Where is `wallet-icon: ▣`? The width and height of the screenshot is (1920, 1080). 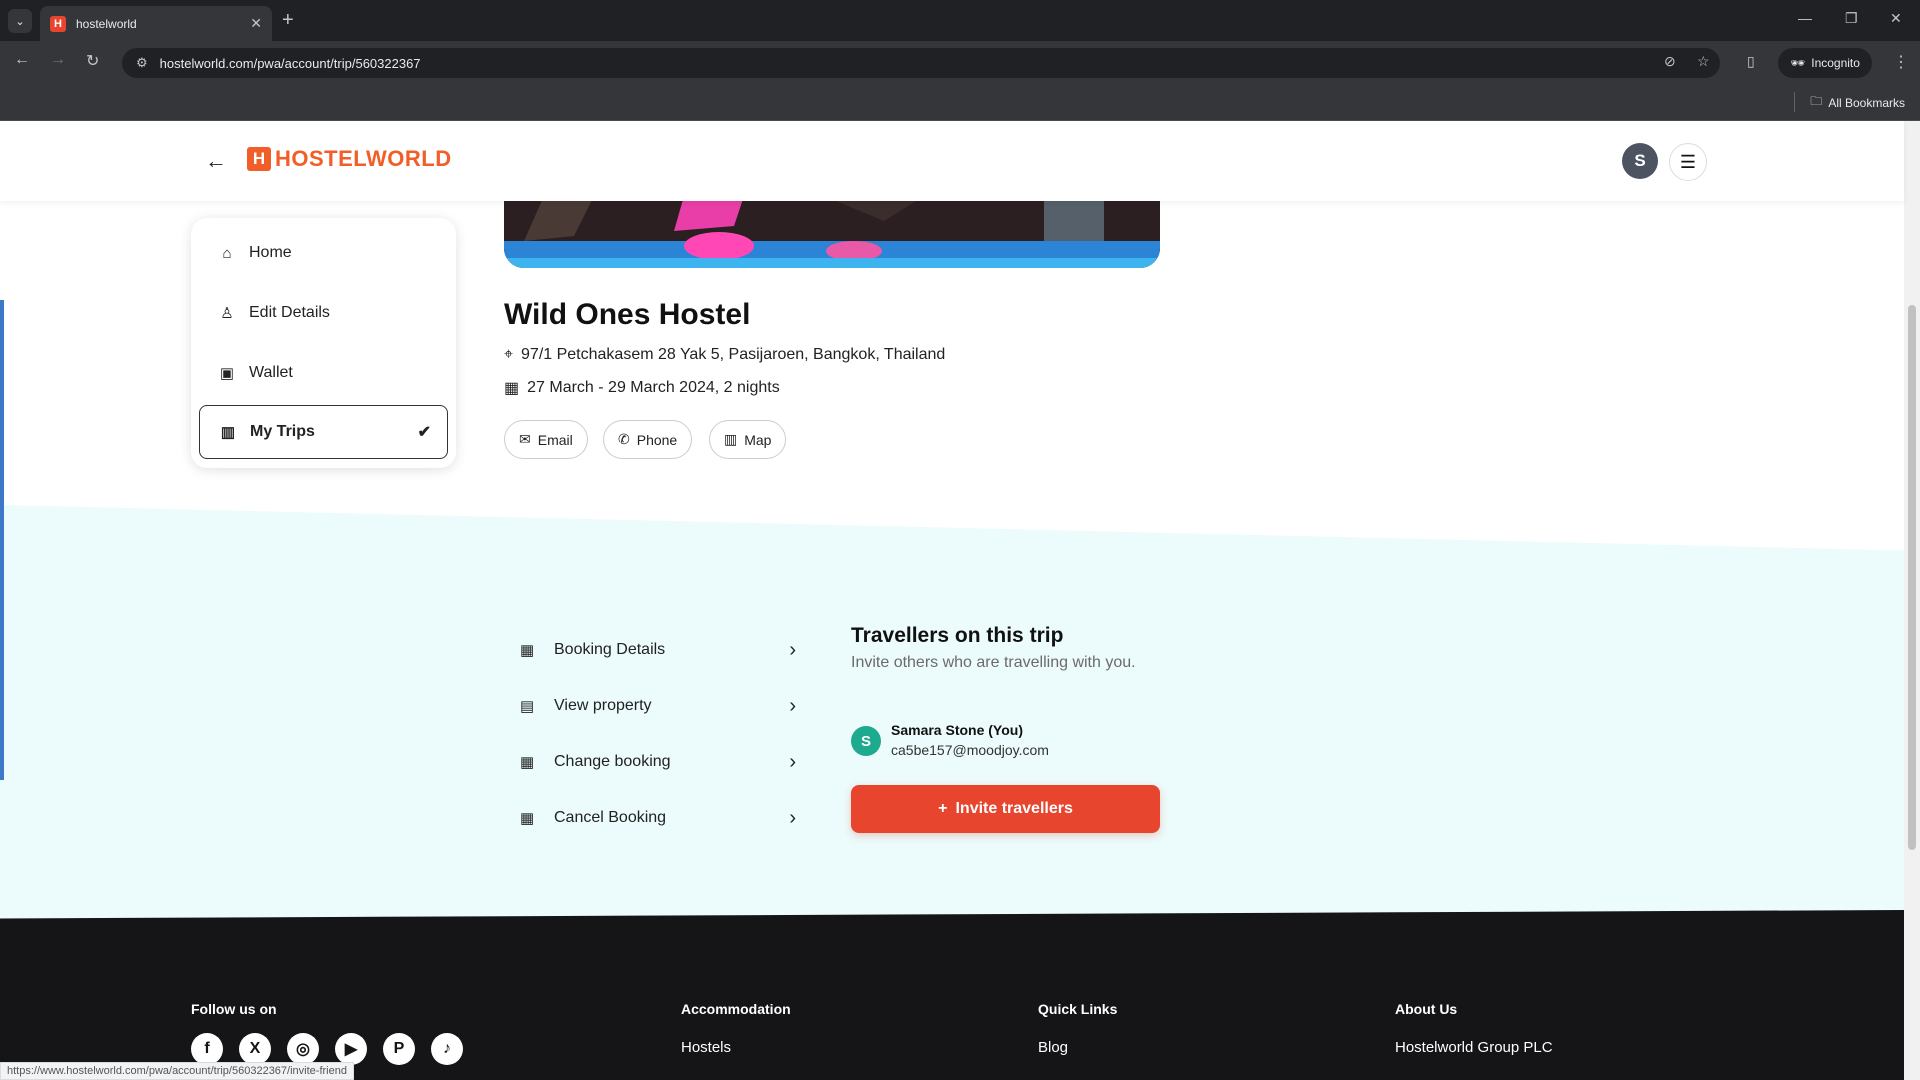
wallet-icon: ▣ is located at coordinates (227, 373).